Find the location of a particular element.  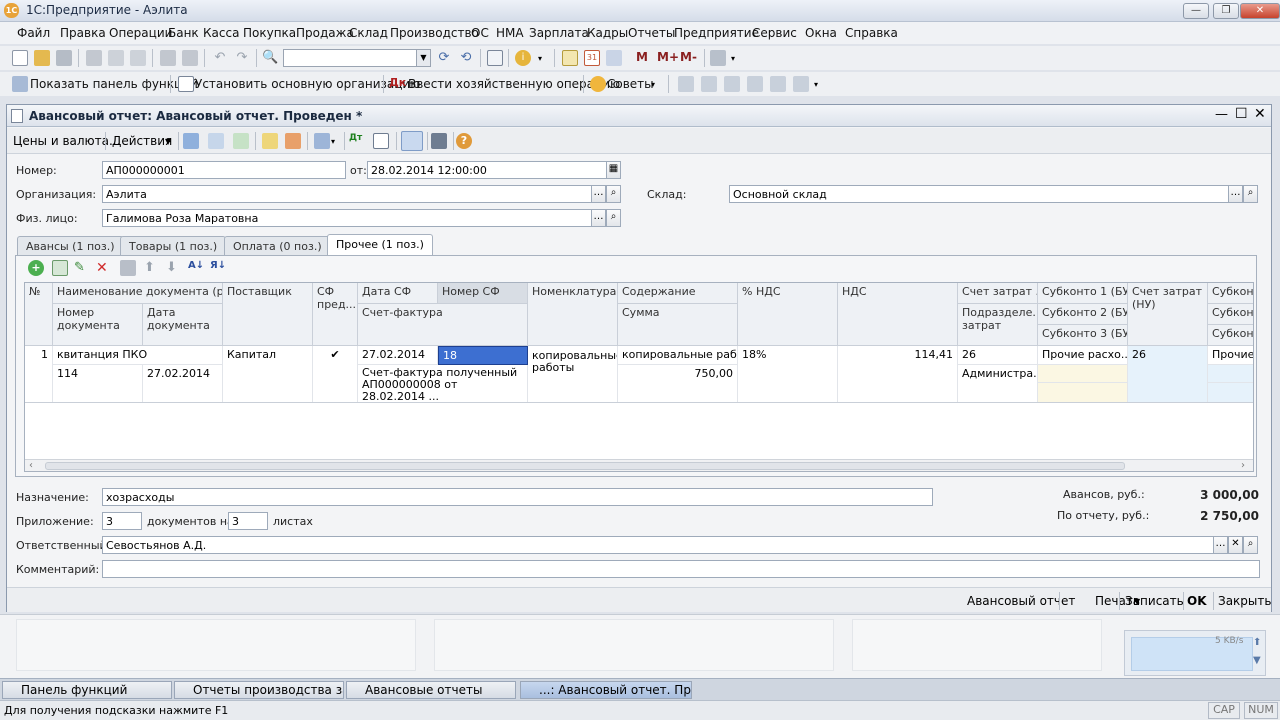

open-folder-icon is located at coordinates (42, 58).